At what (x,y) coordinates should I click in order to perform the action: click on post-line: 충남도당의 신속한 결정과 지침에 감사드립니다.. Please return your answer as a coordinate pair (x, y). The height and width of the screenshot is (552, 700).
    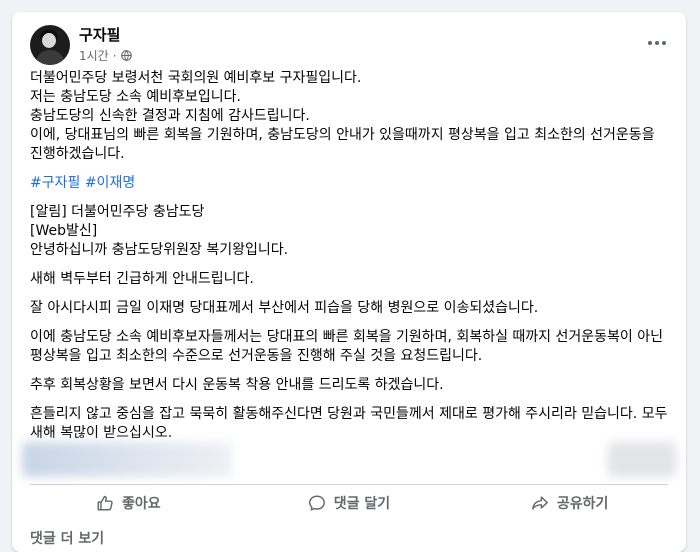
    Looking at the image, I should click on (170, 116).